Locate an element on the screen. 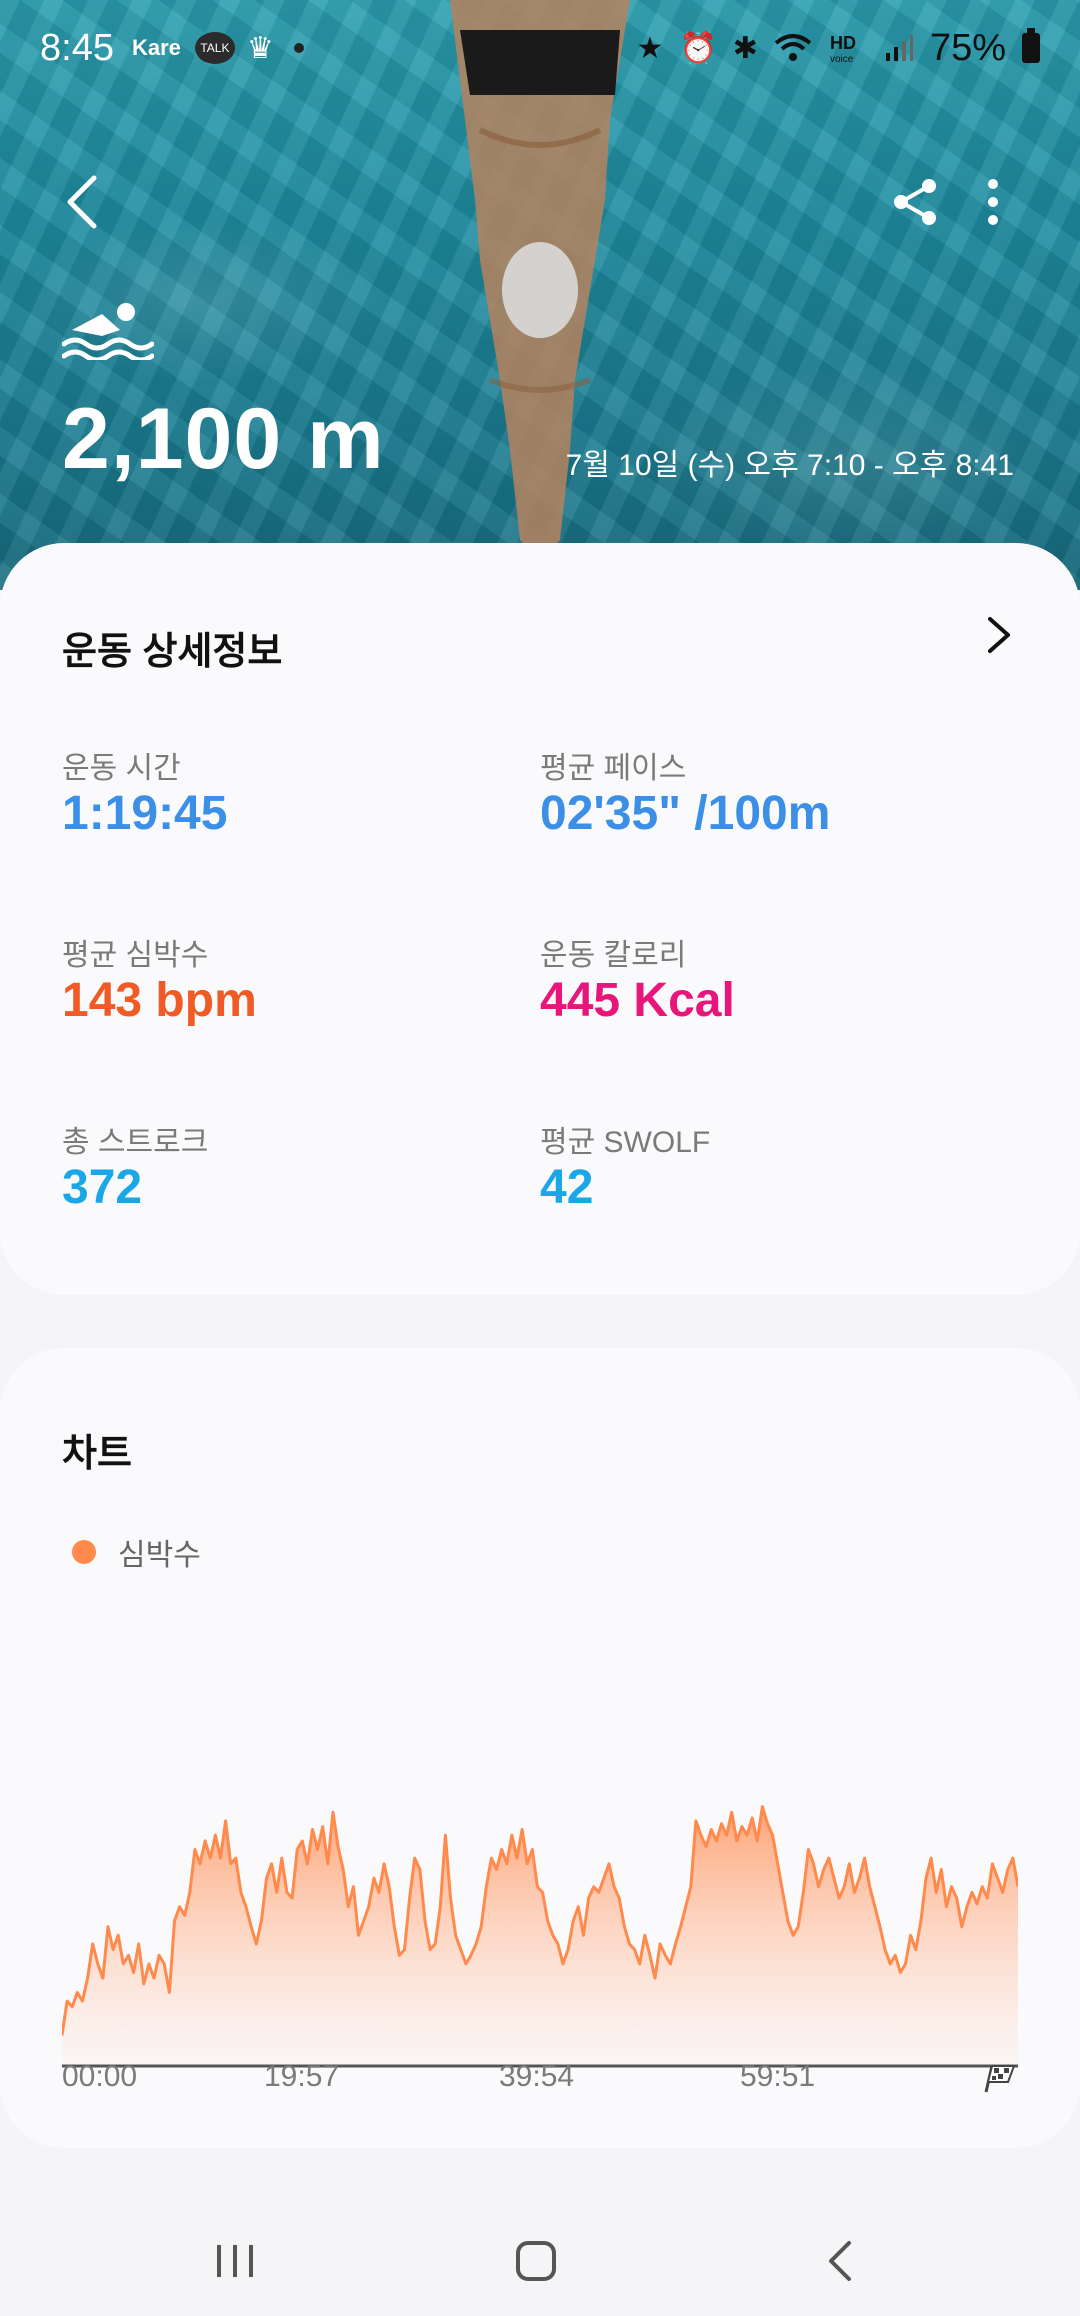 The height and width of the screenshot is (2316, 1080). back-nav-button is located at coordinates (840, 2261).